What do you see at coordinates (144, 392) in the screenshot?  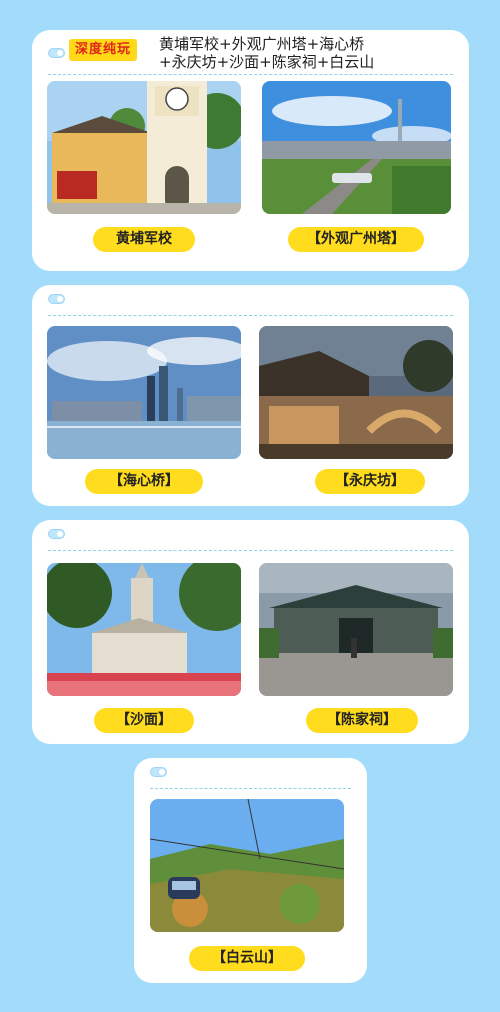 I see `photo-haixin-bridge` at bounding box center [144, 392].